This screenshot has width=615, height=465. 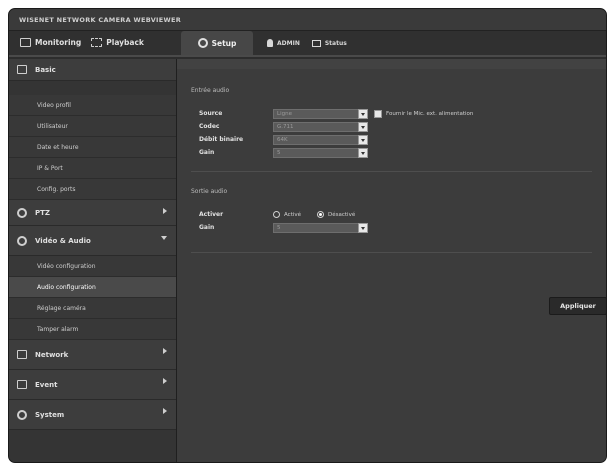 What do you see at coordinates (211, 113) in the screenshot?
I see `source-label: Source` at bounding box center [211, 113].